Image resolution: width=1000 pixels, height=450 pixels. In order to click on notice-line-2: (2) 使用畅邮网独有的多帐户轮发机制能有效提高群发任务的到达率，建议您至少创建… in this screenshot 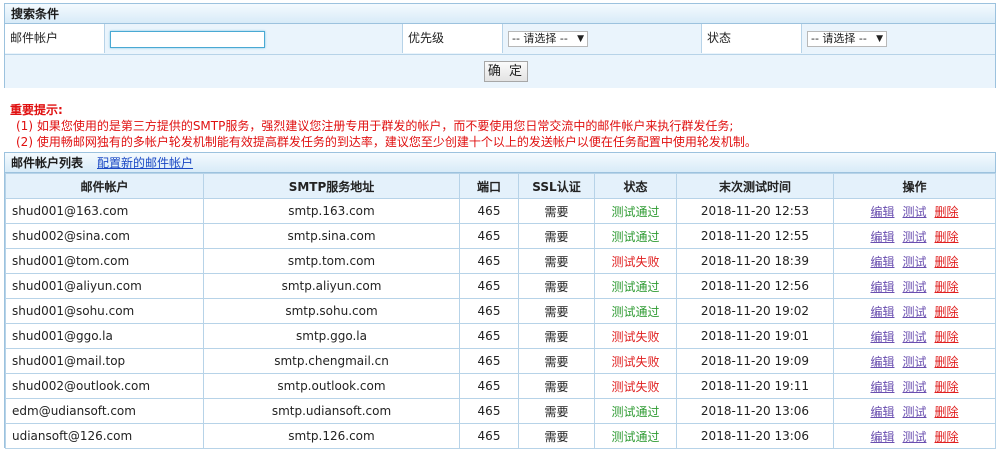, I will do `click(386, 142)`.